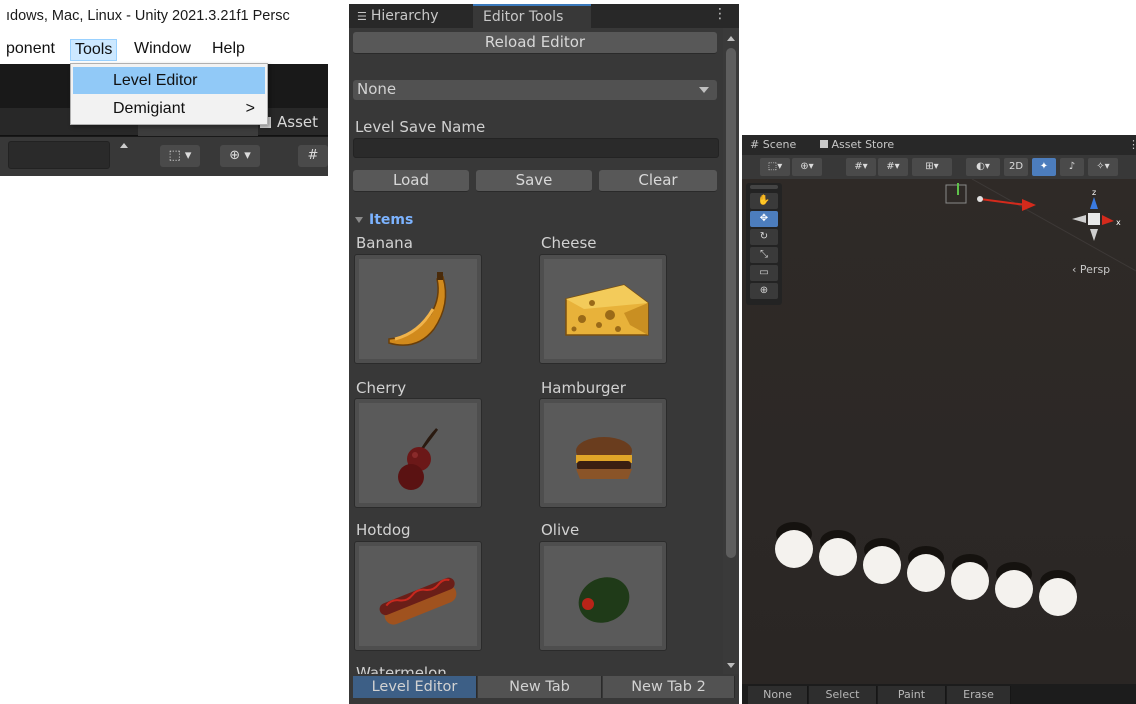 This screenshot has width=1136, height=704. I want to click on item-name-watermelon: Watermelon, so click(401, 669).